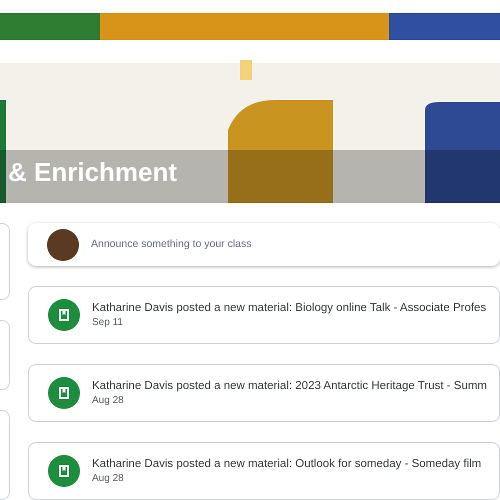 This screenshot has height=500, width=500. What do you see at coordinates (171, 244) in the screenshot?
I see `announce-placeholder: Announce something to your class` at bounding box center [171, 244].